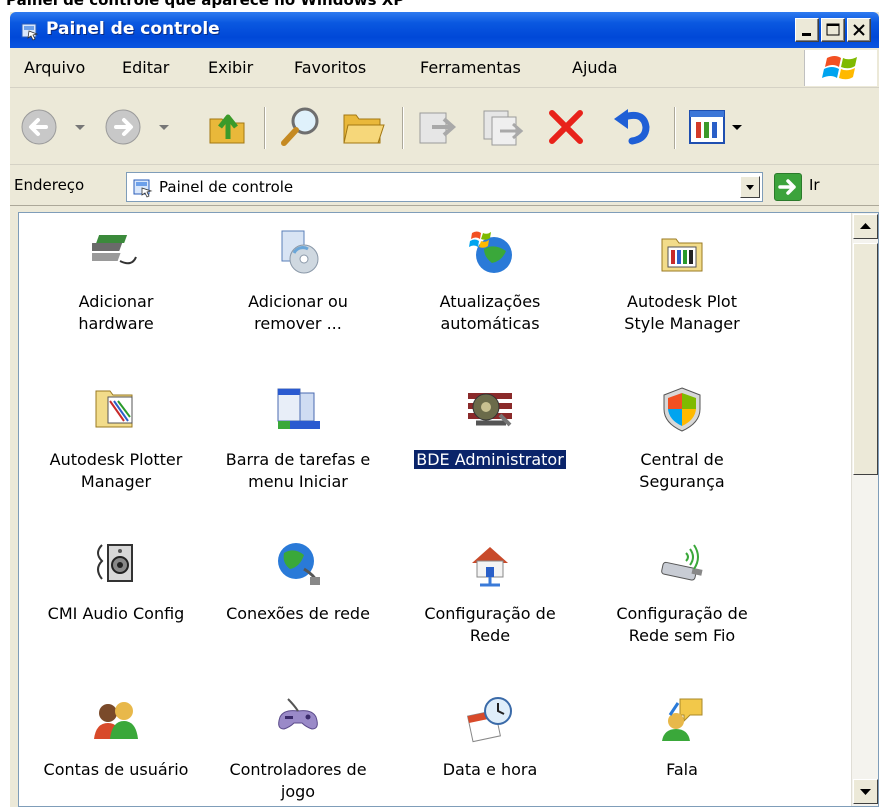 This screenshot has height=807, width=879. I want to click on windows-flag-logo, so click(840, 68).